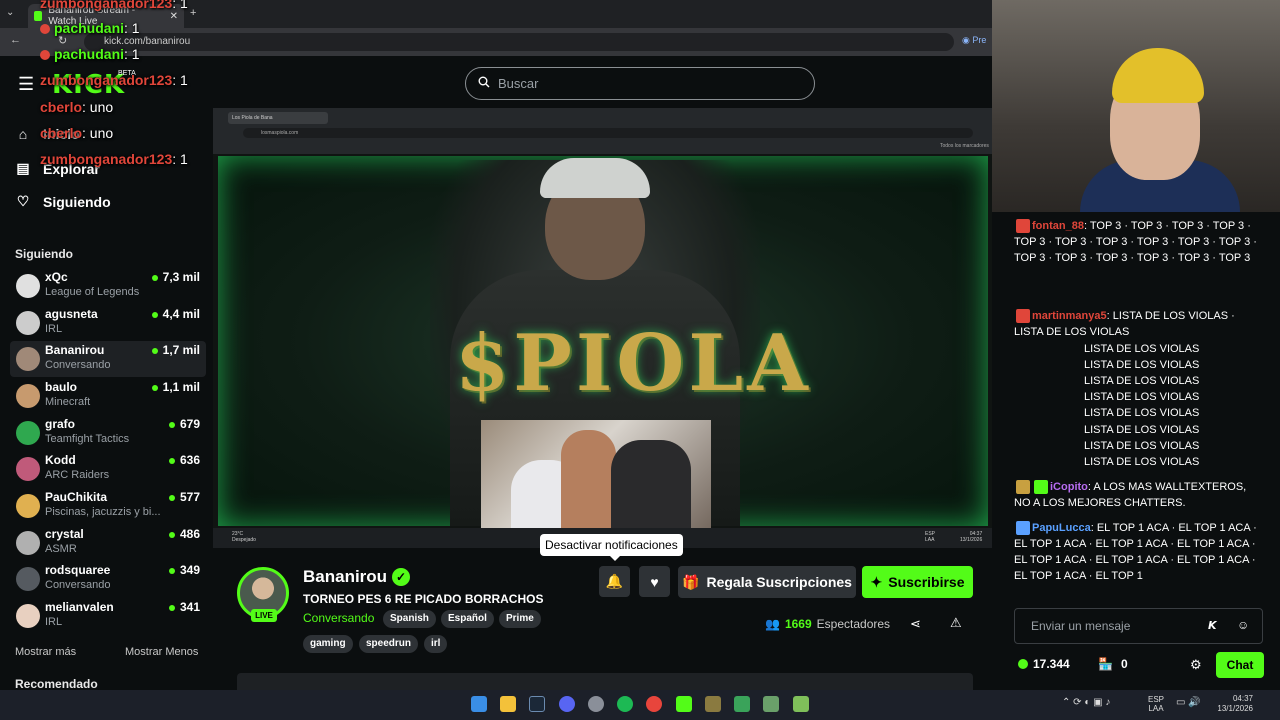 The width and height of the screenshot is (1280, 720). What do you see at coordinates (193, 13) in the screenshot?
I see `new-tab-icon: +` at bounding box center [193, 13].